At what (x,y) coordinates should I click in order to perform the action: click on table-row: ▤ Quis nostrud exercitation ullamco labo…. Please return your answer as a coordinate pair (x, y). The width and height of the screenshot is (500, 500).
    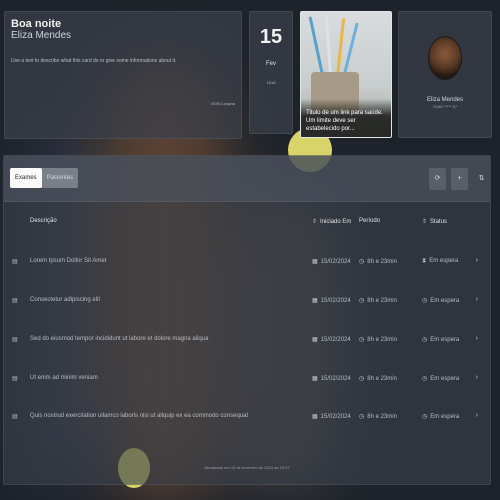
    Looking at the image, I should click on (247, 431).